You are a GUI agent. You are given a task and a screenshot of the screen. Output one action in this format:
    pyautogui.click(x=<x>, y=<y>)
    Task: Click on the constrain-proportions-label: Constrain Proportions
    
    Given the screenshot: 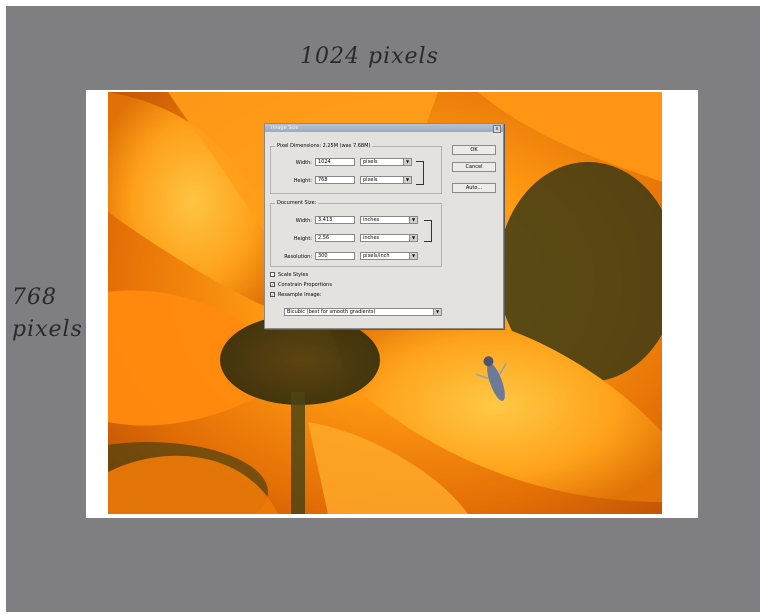 What is the action you would take?
    pyautogui.click(x=305, y=285)
    